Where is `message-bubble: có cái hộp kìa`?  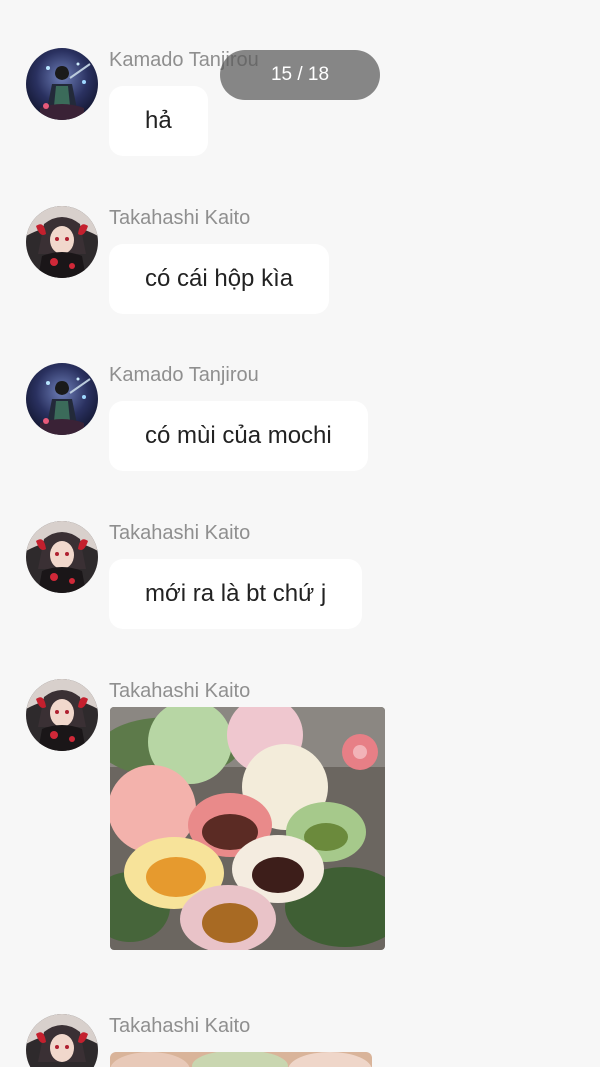 message-bubble: có cái hộp kìa is located at coordinates (219, 279).